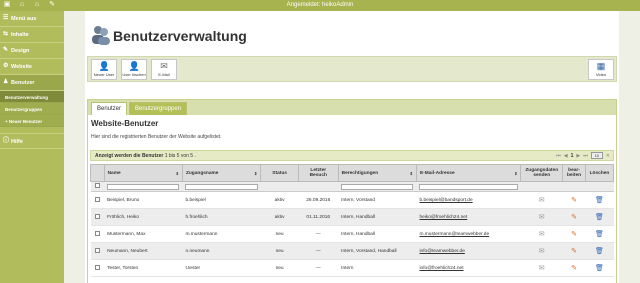  I want to click on page-header: Benutzerverwaltung, so click(352, 36).